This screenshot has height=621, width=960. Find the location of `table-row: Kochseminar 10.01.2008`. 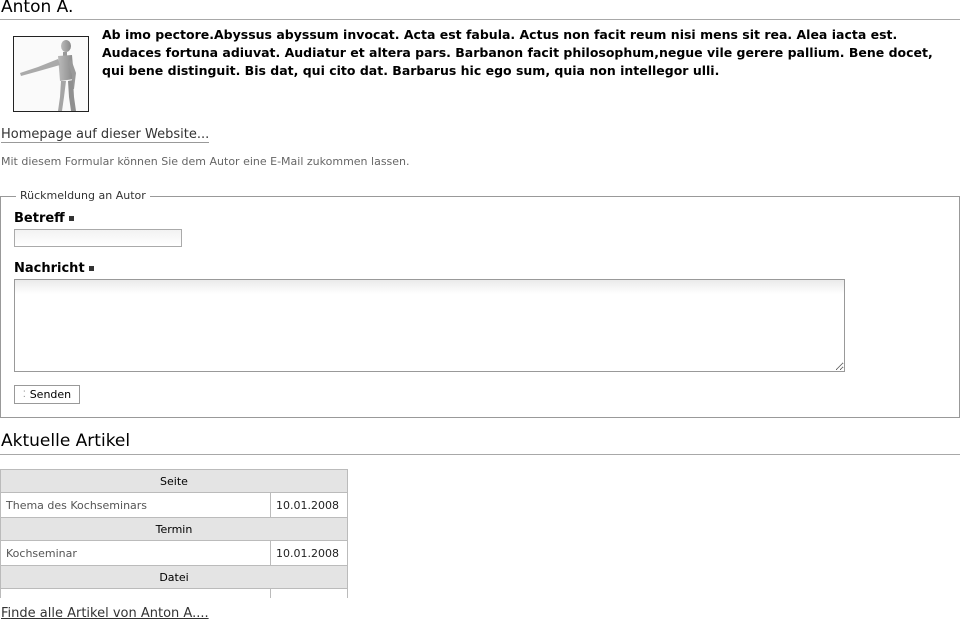

table-row: Kochseminar 10.01.2008 is located at coordinates (174, 553).